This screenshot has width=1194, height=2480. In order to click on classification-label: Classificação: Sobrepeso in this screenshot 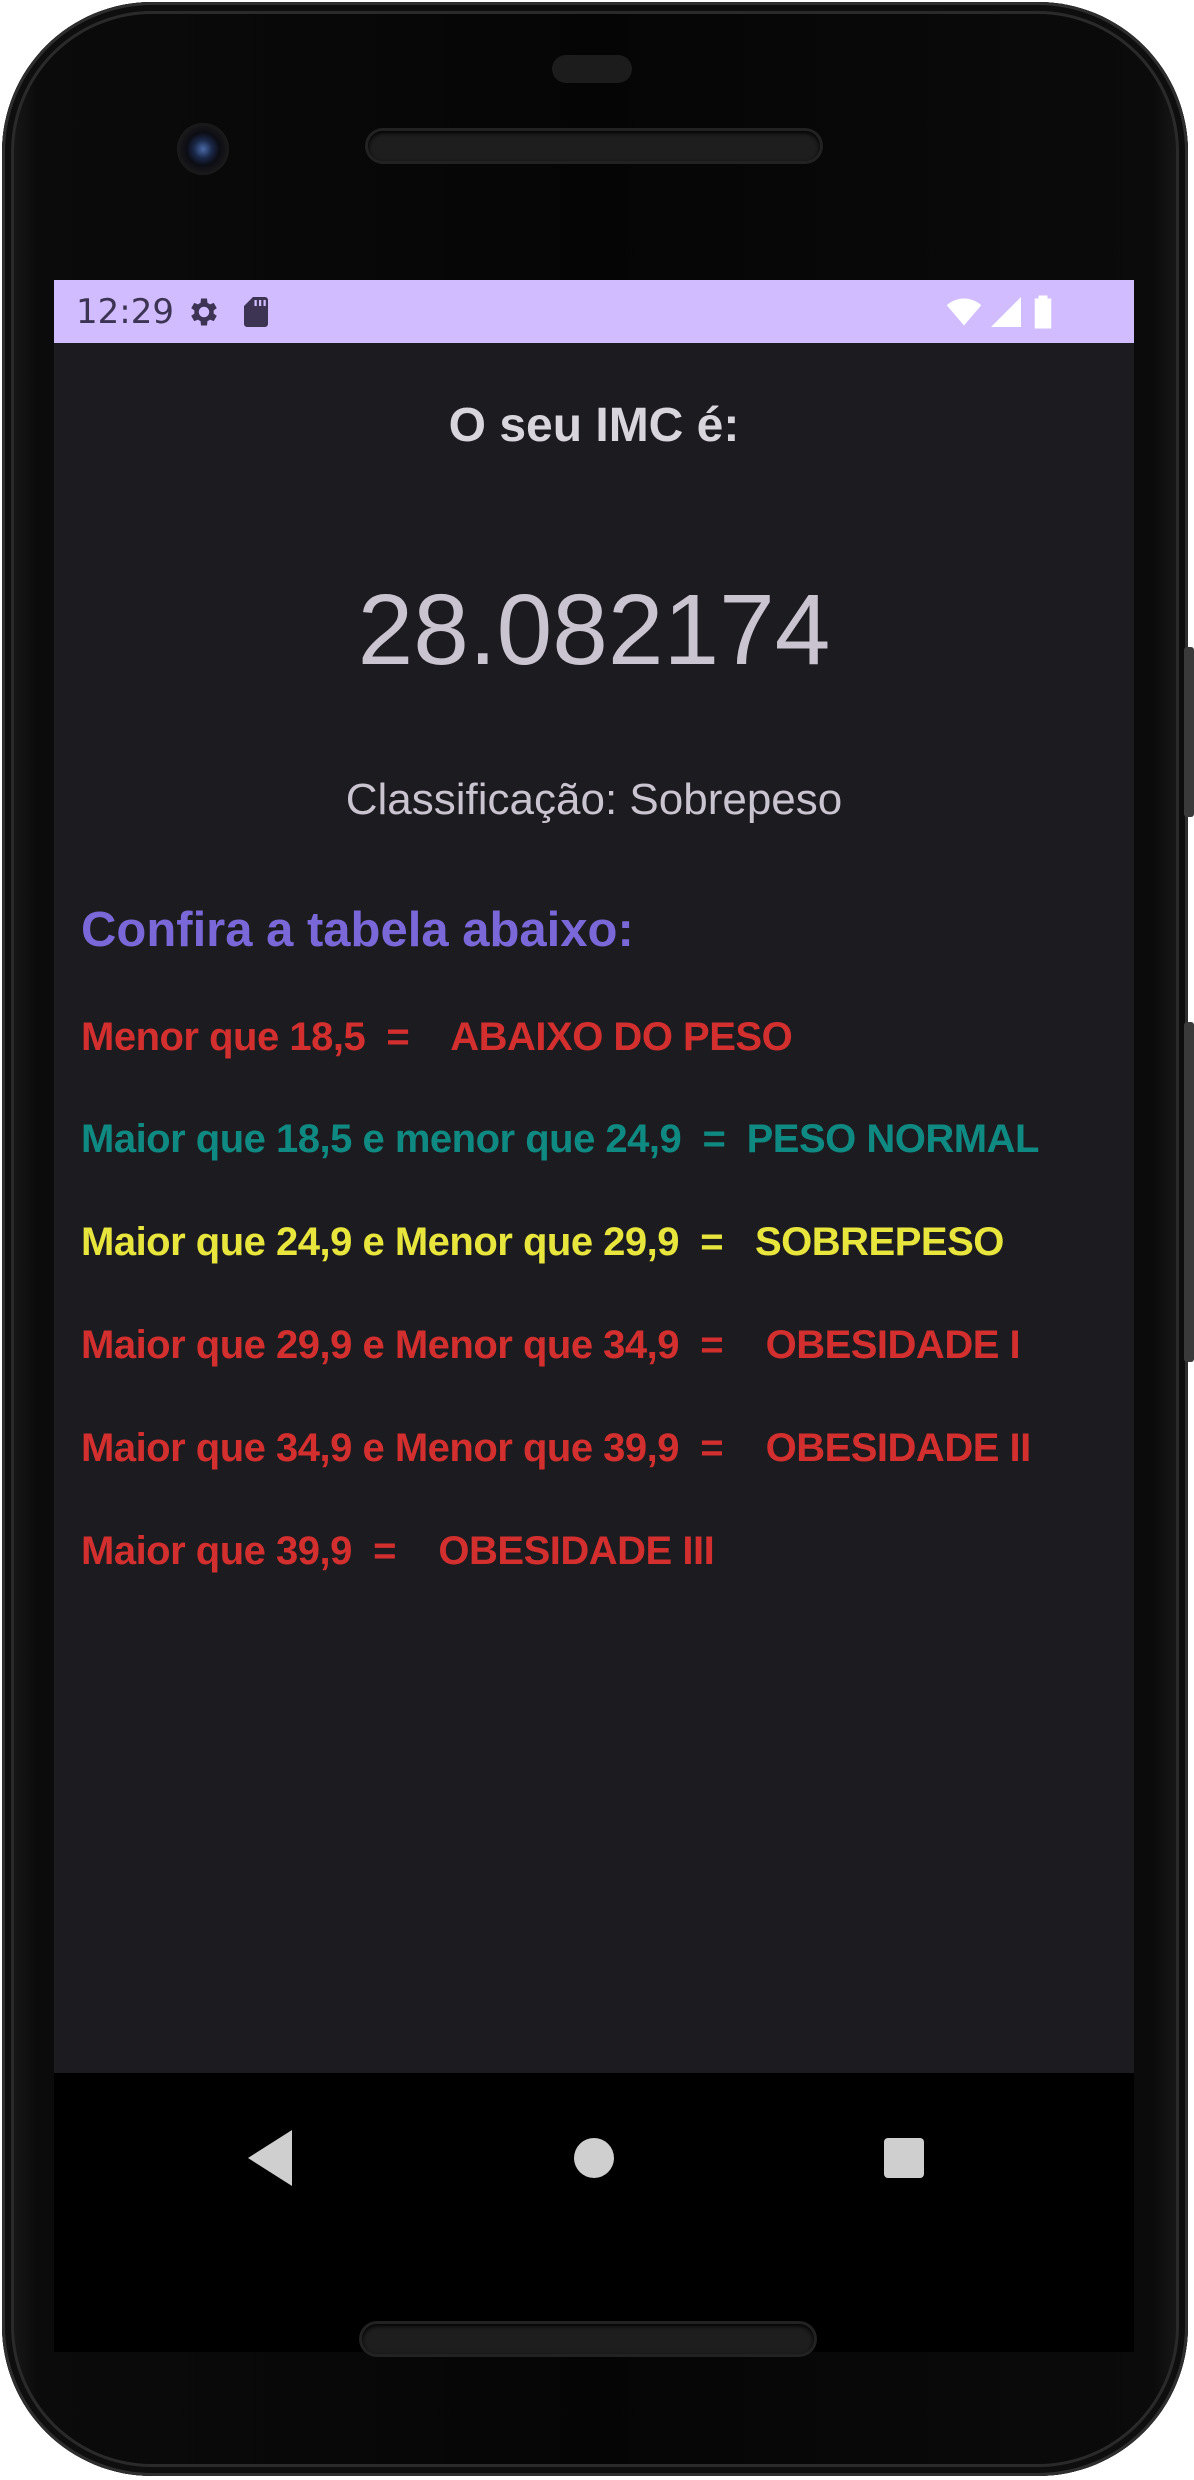, I will do `click(594, 799)`.